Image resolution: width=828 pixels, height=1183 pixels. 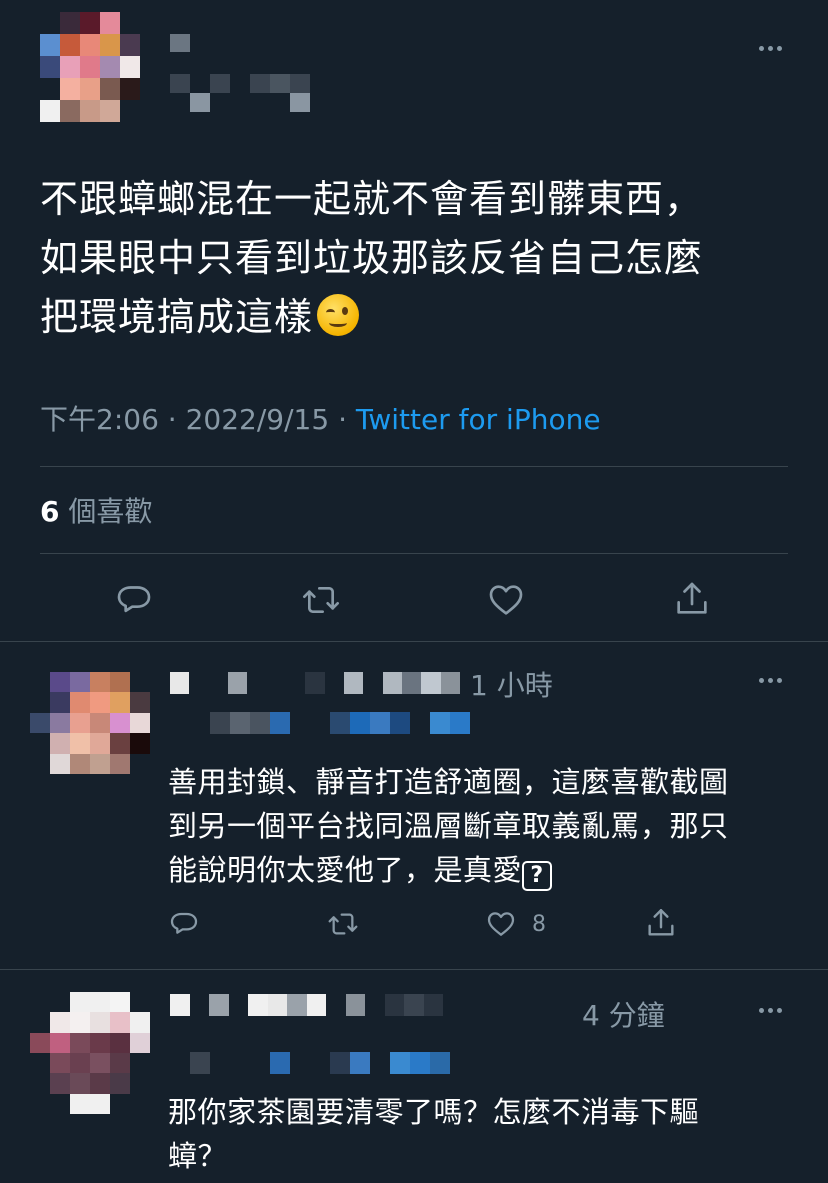 I want to click on author-name-redacted, so click(x=180, y=43).